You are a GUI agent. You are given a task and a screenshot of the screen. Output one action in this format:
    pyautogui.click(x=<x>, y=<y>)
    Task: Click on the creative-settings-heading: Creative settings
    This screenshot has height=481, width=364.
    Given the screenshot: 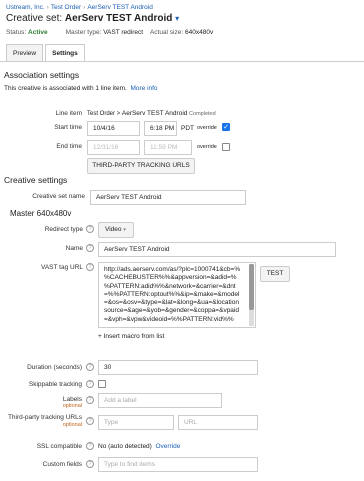 What is the action you would take?
    pyautogui.click(x=36, y=180)
    